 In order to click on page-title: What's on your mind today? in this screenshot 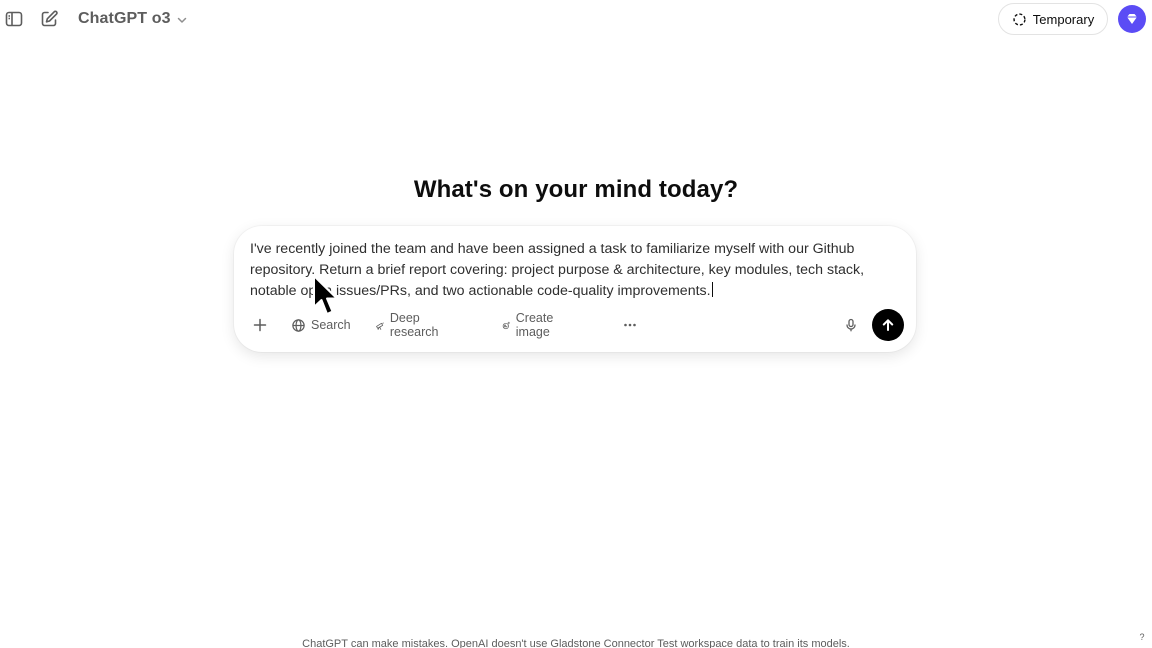, I will do `click(576, 189)`.